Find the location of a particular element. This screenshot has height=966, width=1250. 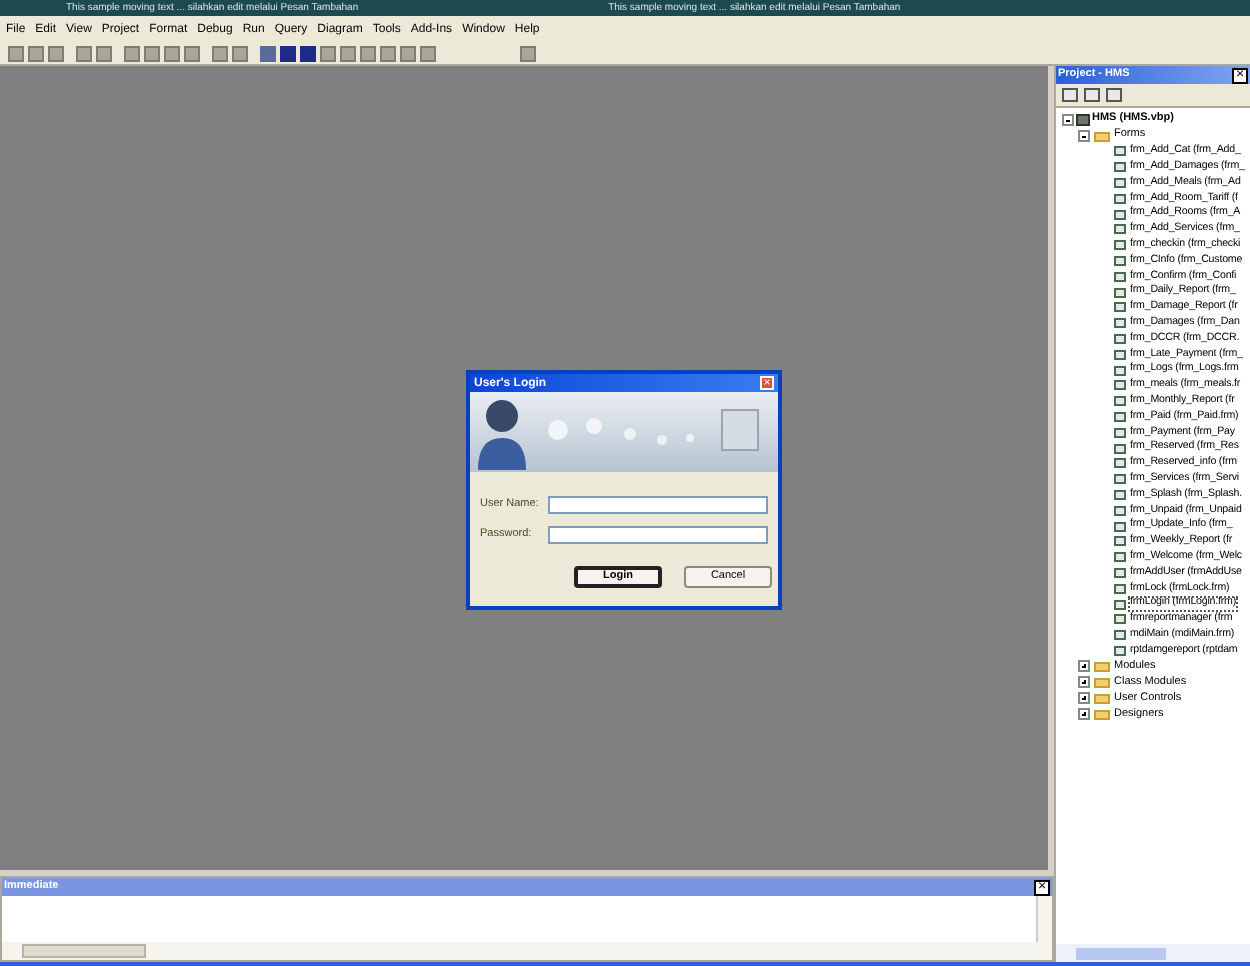

vertical-scrollbar is located at coordinates (1044, 919).